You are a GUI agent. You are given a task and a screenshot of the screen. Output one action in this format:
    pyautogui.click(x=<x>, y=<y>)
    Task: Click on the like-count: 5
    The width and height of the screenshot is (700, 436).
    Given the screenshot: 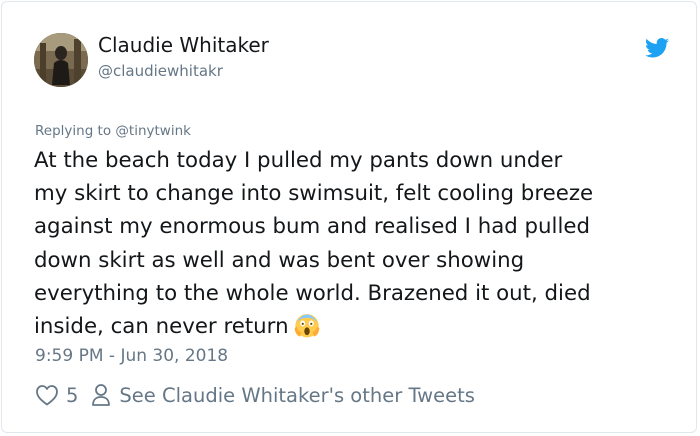 What is the action you would take?
    pyautogui.click(x=72, y=395)
    